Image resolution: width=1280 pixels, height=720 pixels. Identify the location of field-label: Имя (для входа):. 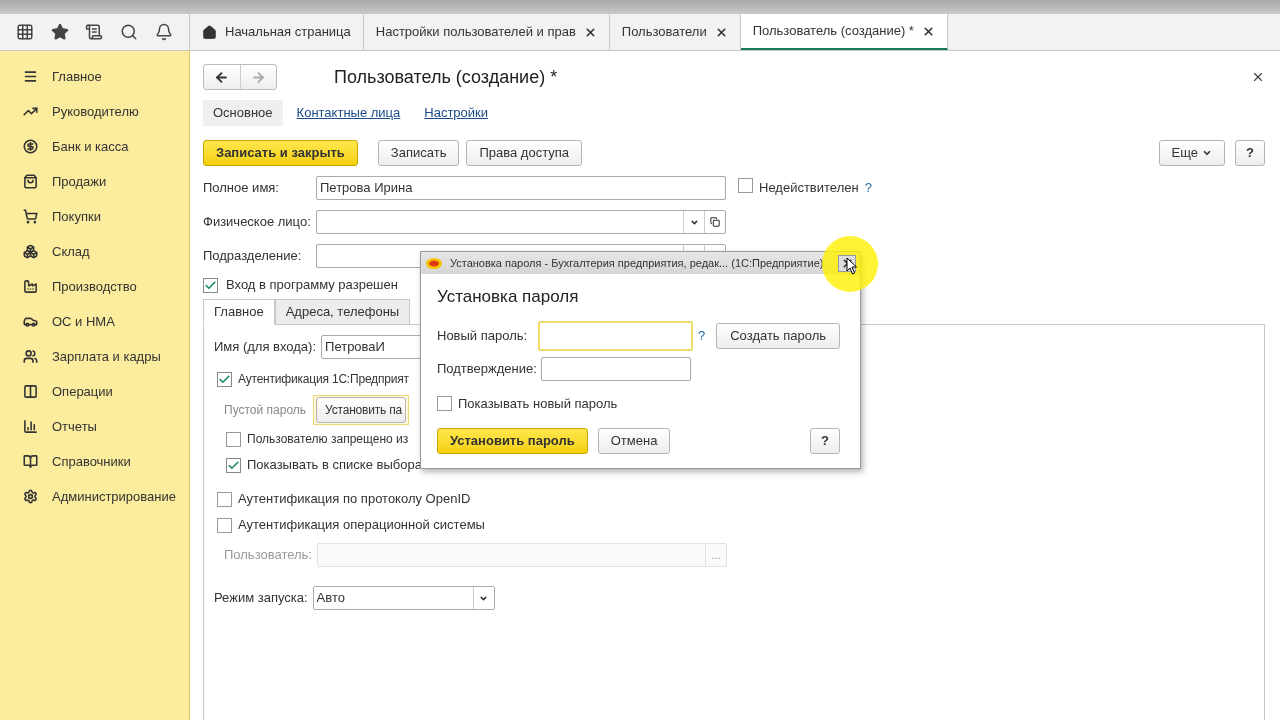
(265, 347).